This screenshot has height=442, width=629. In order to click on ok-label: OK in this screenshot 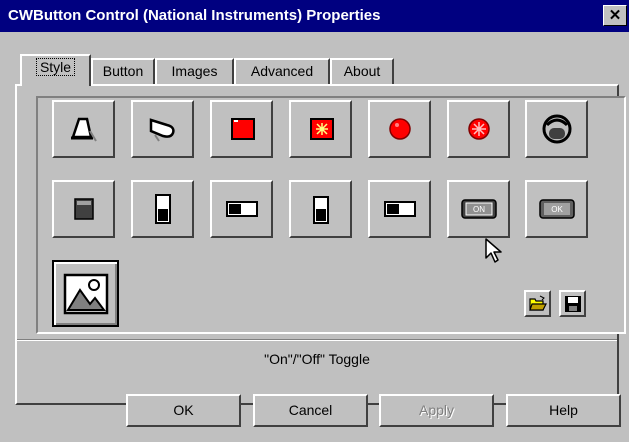, I will do `click(557, 209)`.